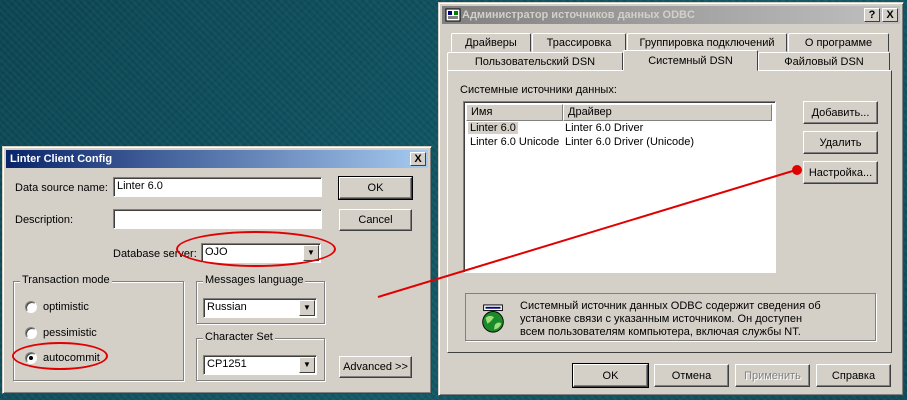  I want to click on tab-drivers: Драйверы, so click(491, 42).